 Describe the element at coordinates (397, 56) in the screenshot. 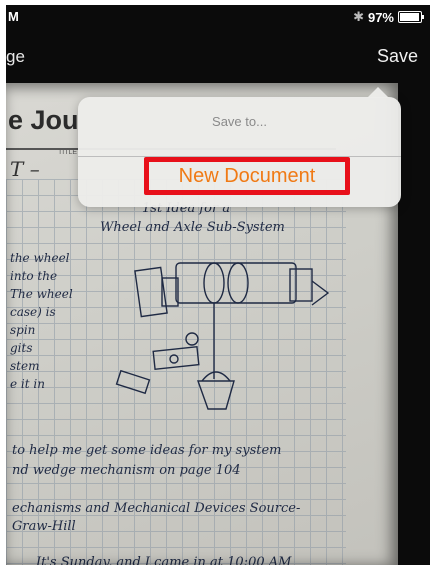

I see `save-button: Save` at that location.